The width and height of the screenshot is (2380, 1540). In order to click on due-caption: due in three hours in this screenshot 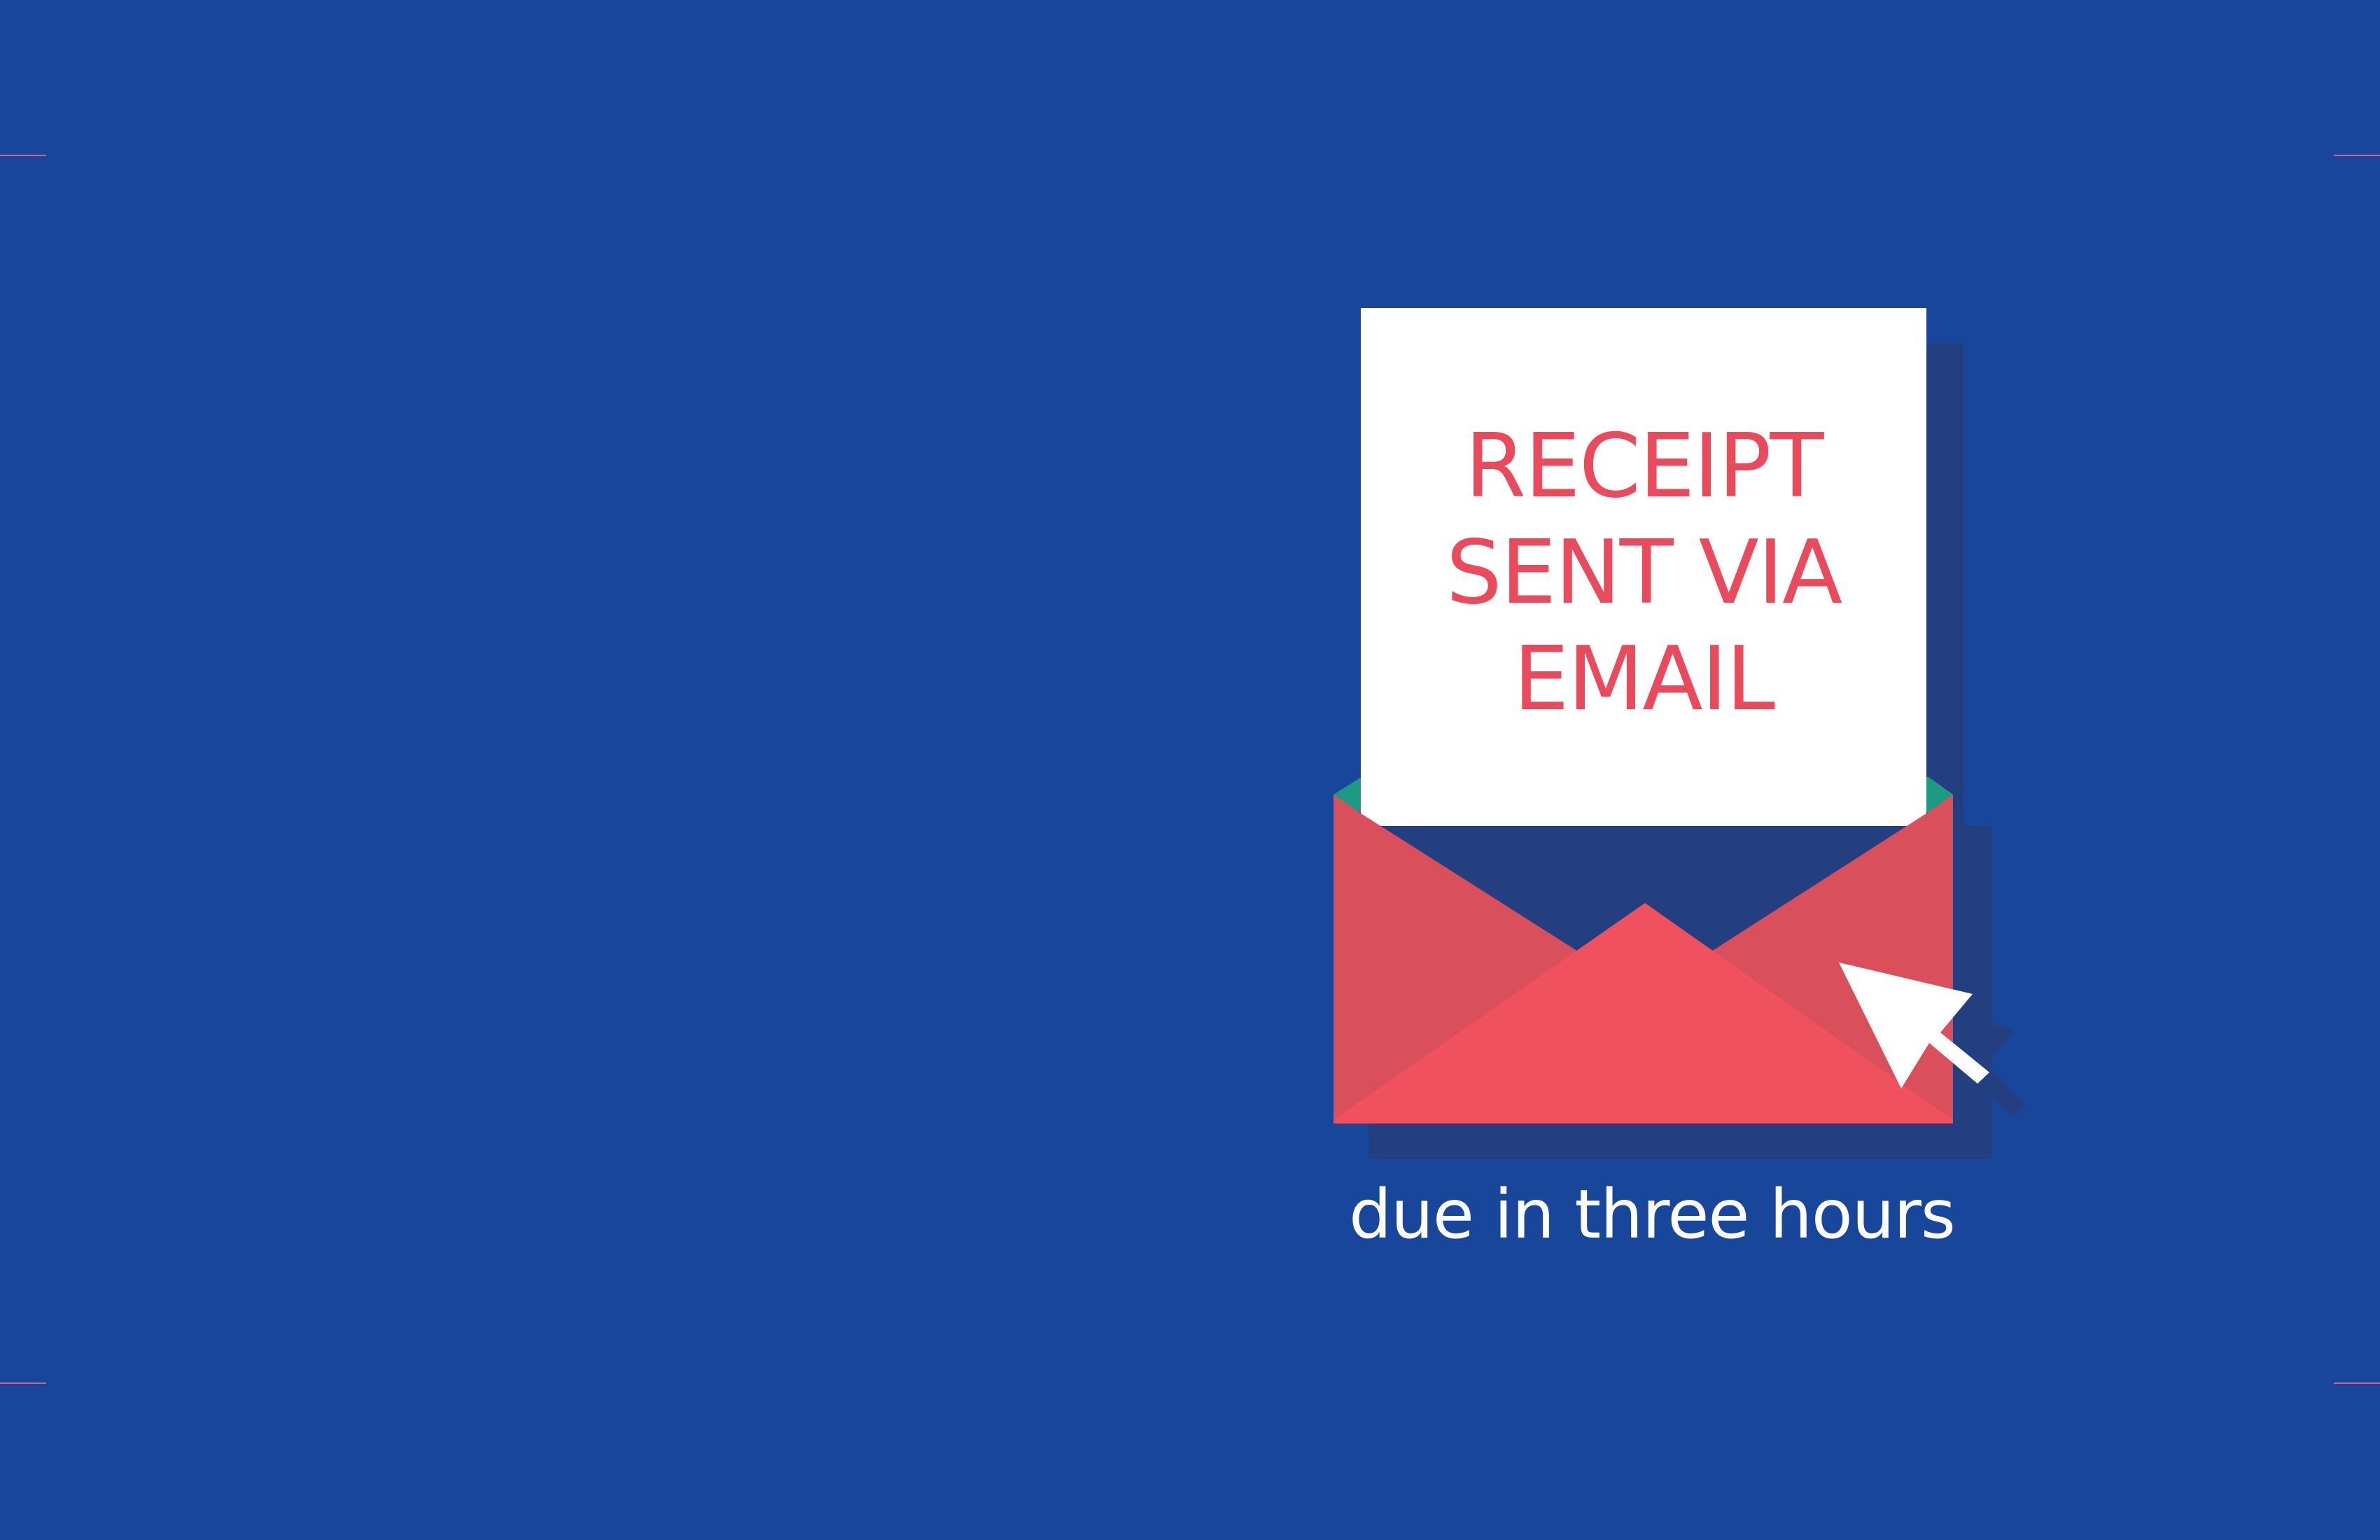, I will do `click(1652, 1214)`.